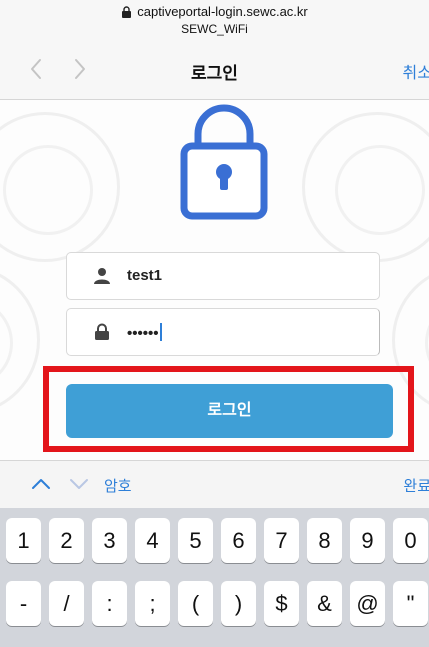  I want to click on url-display: captiveportal-login.sewc.ac.kr, so click(214, 11).